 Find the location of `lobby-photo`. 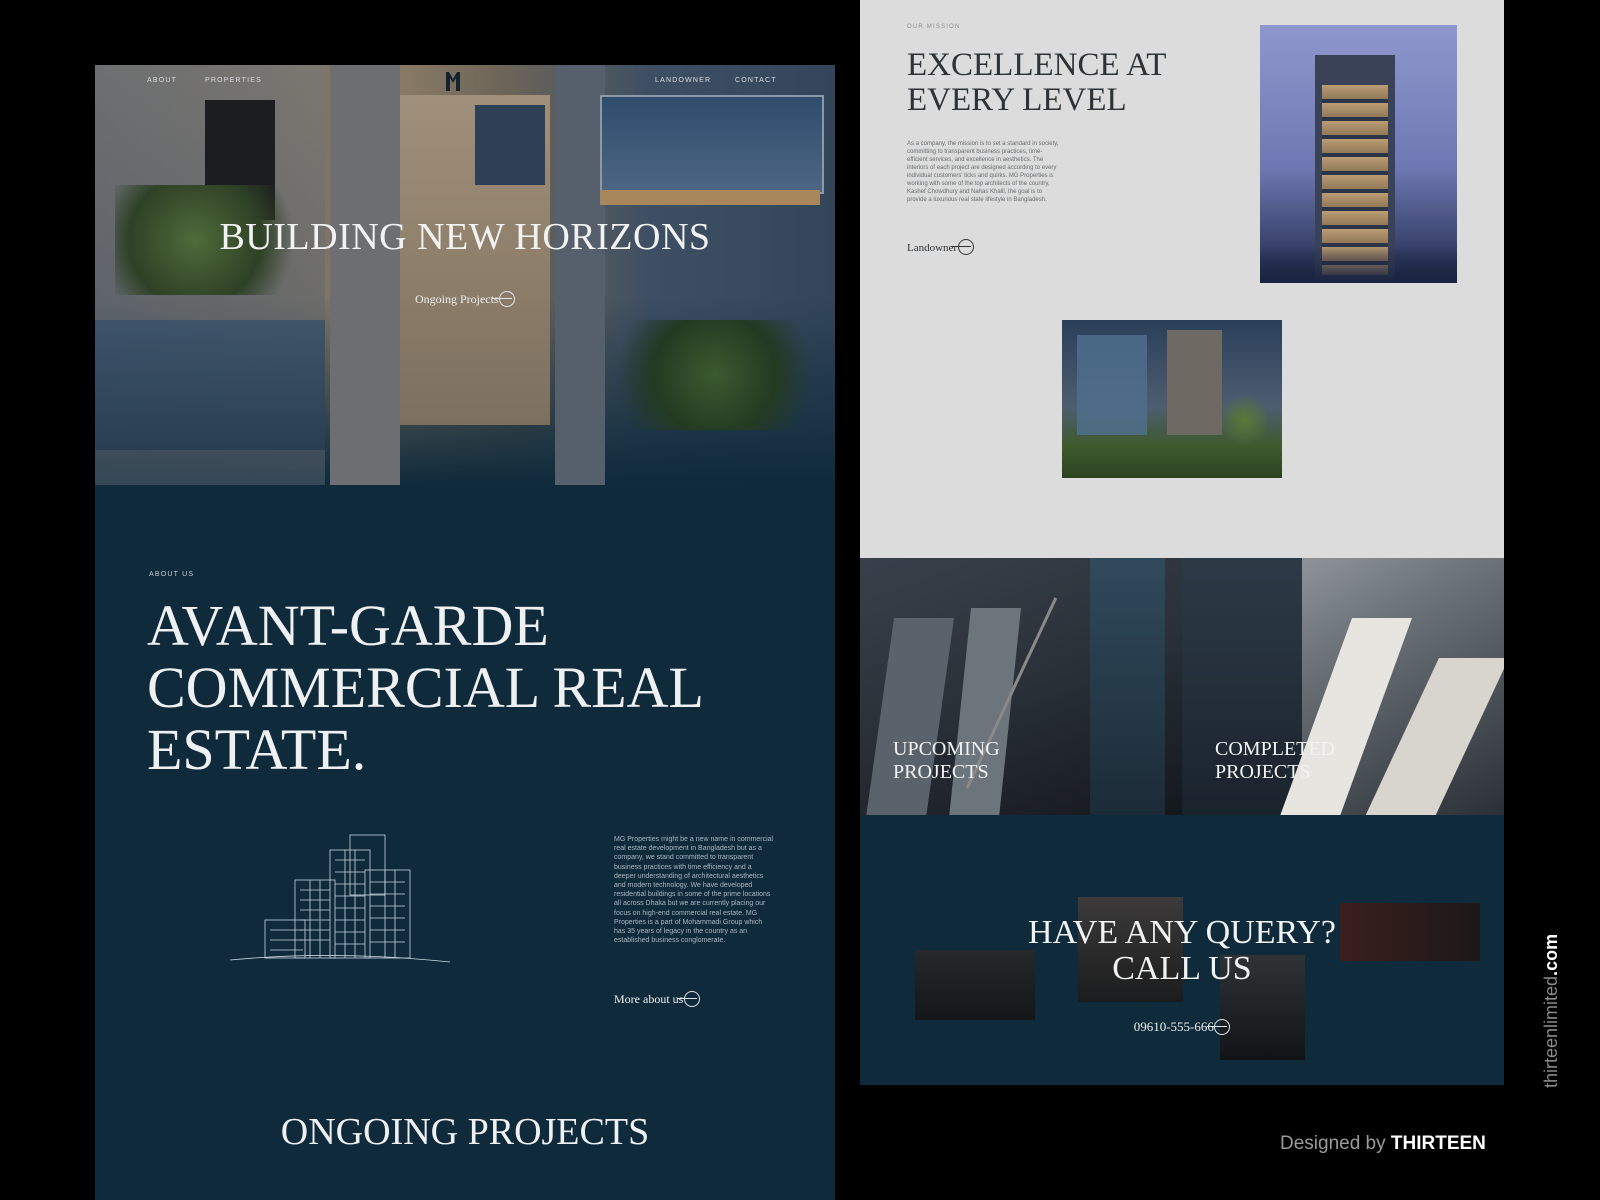

lobby-photo is located at coordinates (1172, 399).